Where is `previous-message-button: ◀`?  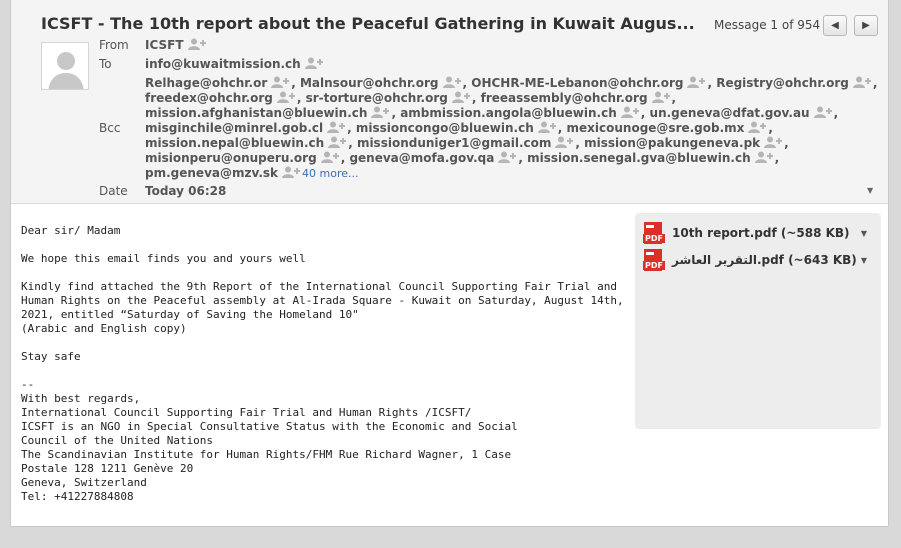 previous-message-button: ◀ is located at coordinates (835, 25).